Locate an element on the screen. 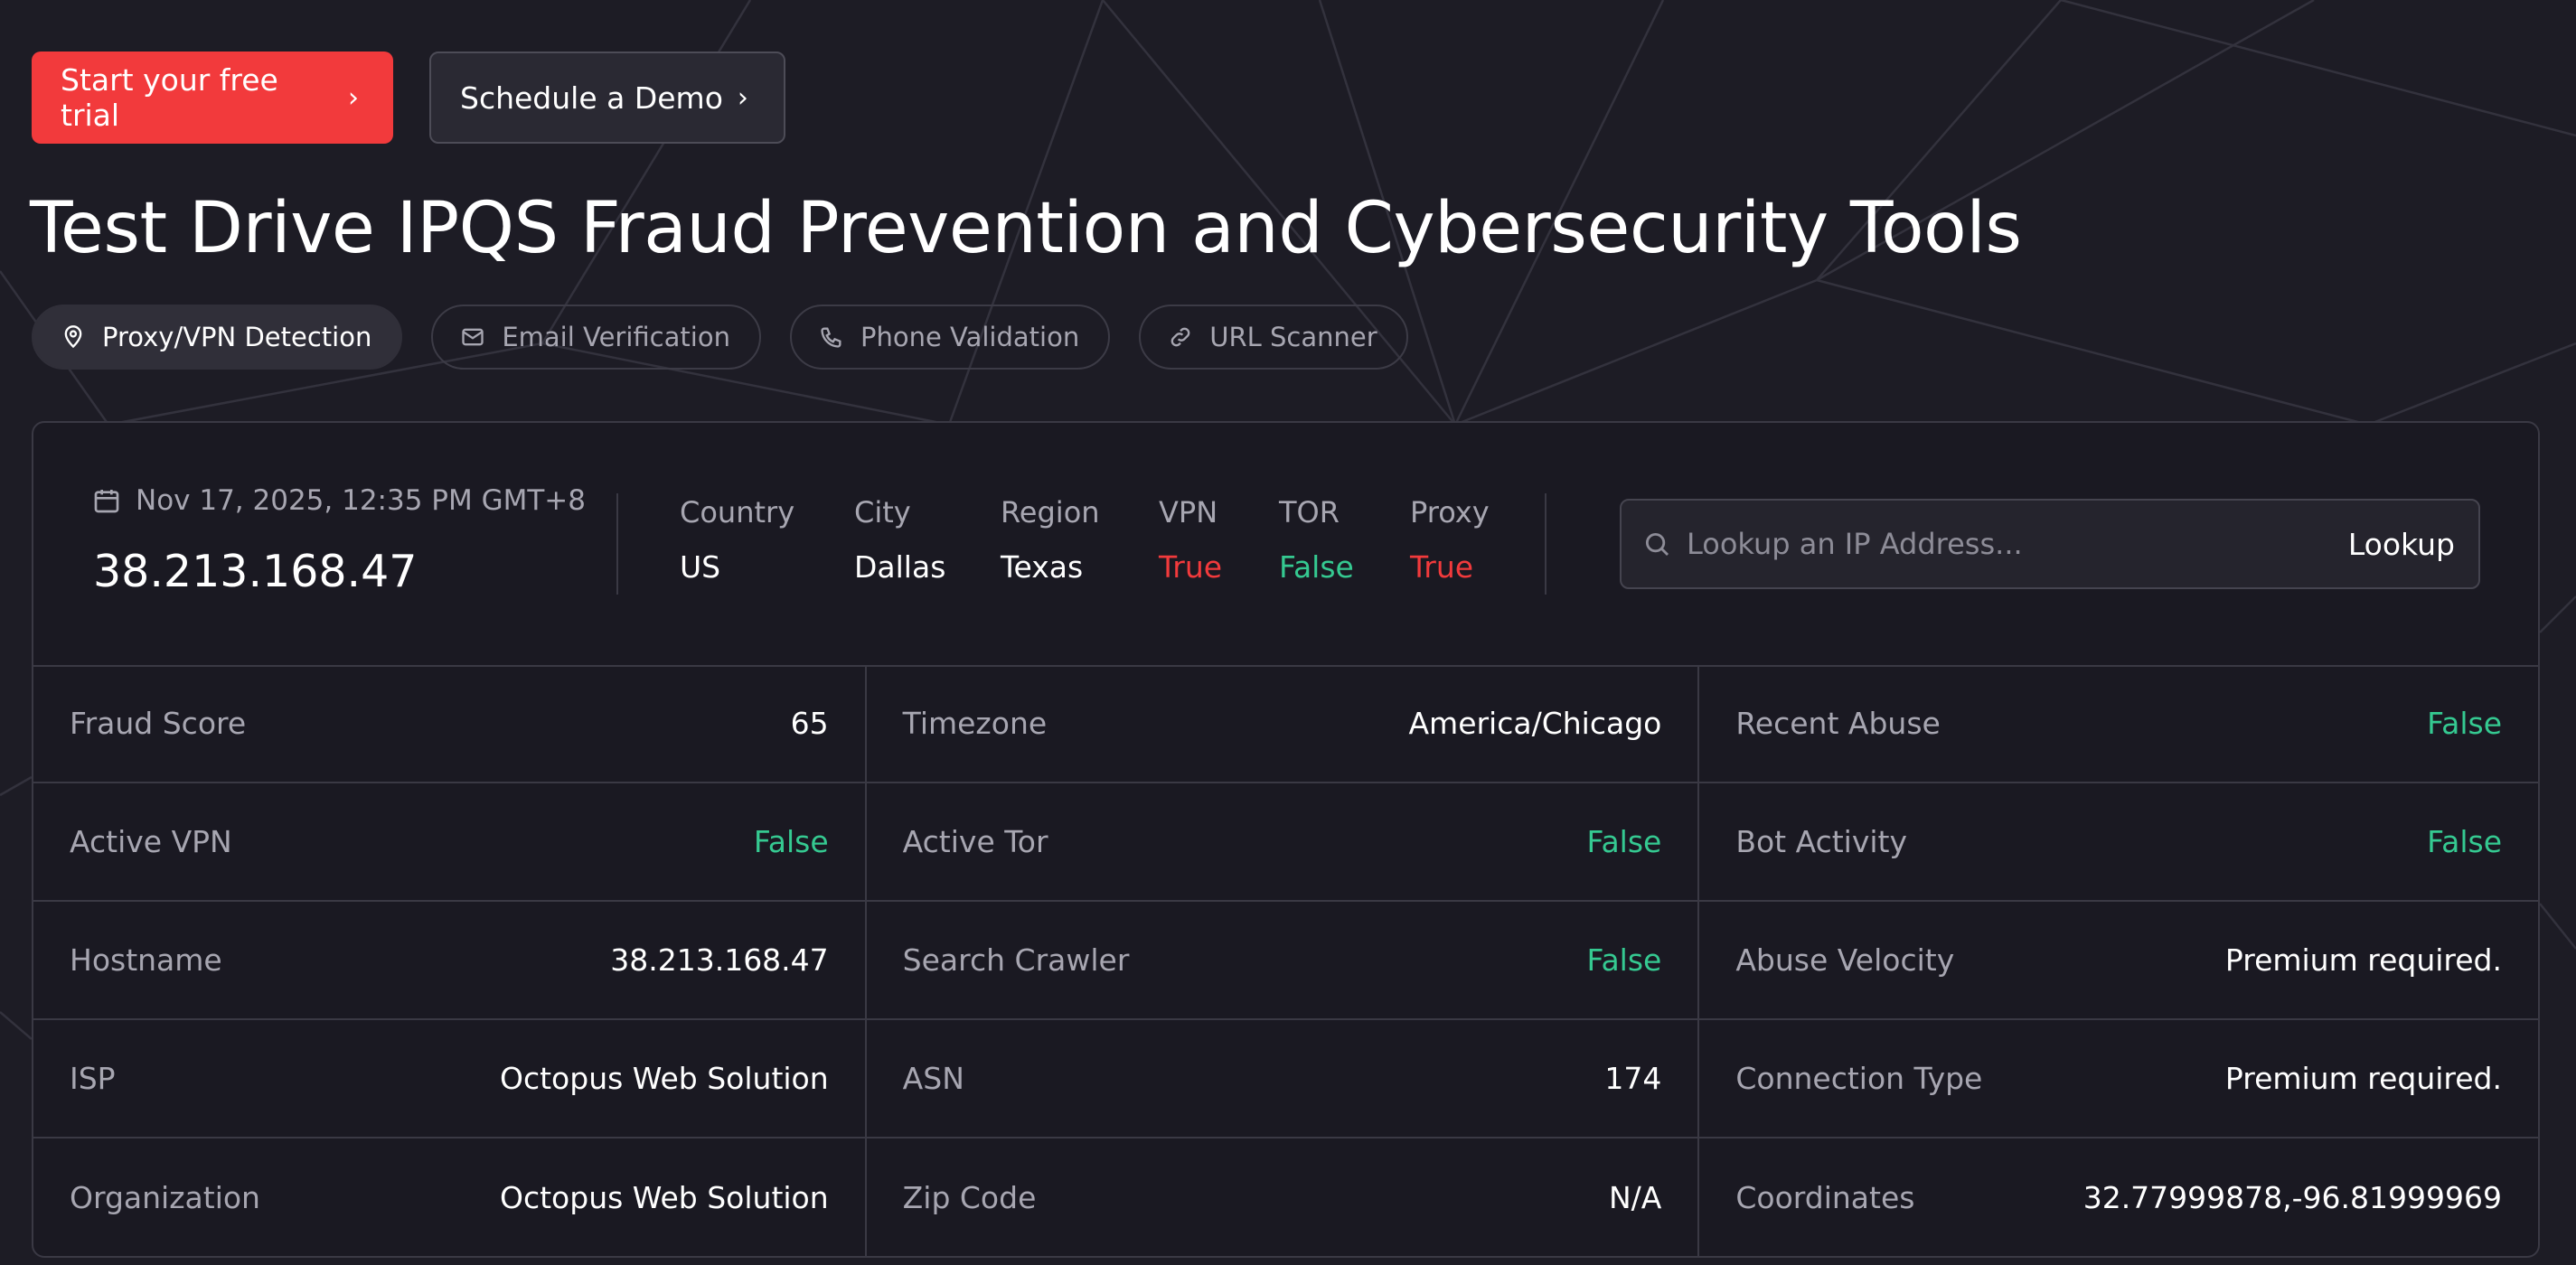 The image size is (2576, 1265). summary-region: Region Texas is located at coordinates (1050, 540).